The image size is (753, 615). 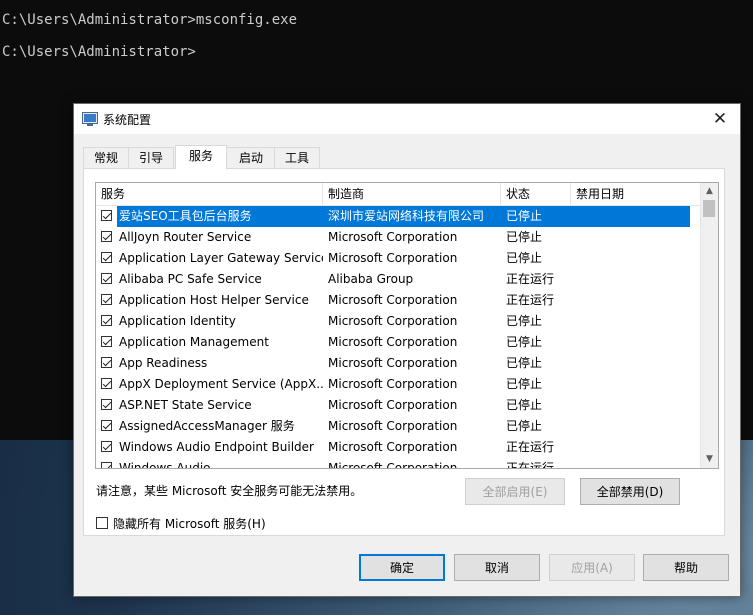 What do you see at coordinates (406, 216) in the screenshot?
I see `service-manufacturer: 深圳市爱站网络科技有限公司` at bounding box center [406, 216].